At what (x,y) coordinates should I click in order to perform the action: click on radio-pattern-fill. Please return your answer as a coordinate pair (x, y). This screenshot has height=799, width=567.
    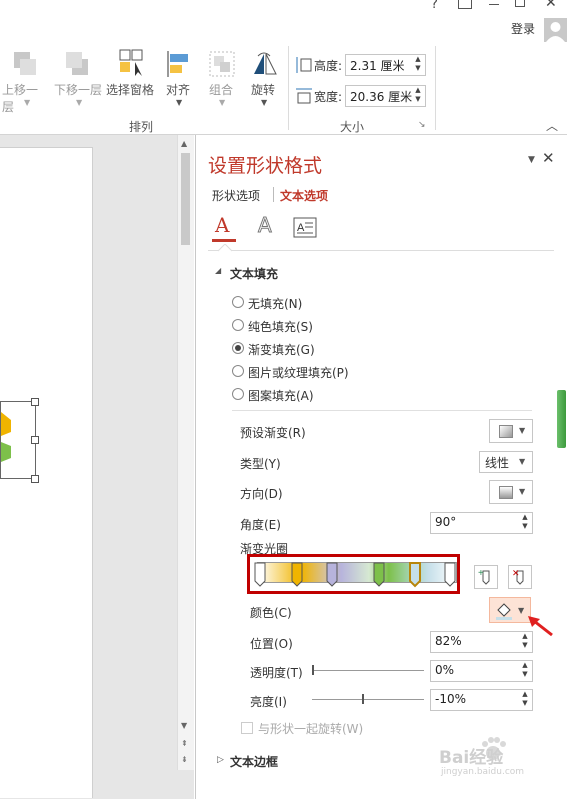
    Looking at the image, I should click on (238, 394).